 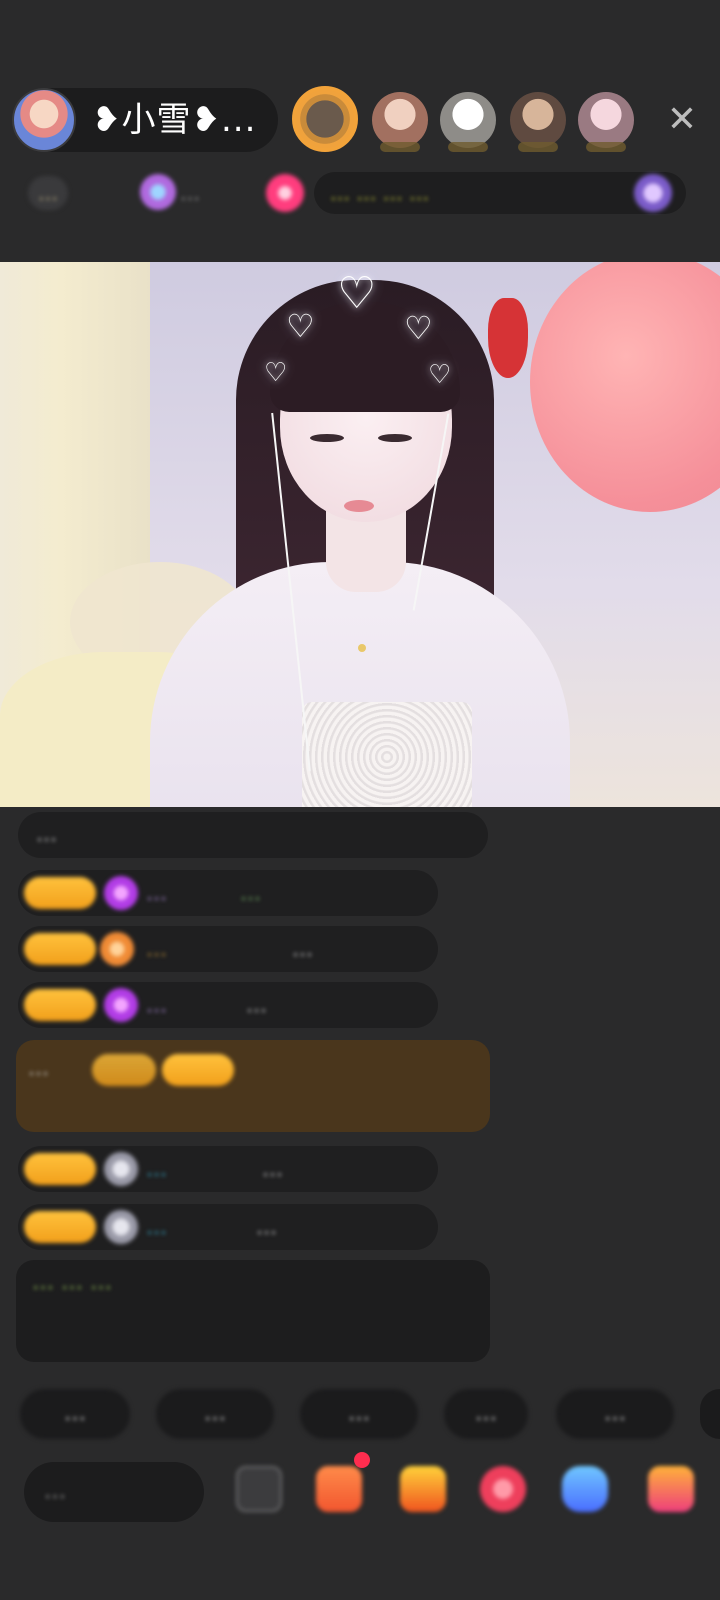 I want to click on quick-reply-chip-partial, so click(x=710, y=1414).